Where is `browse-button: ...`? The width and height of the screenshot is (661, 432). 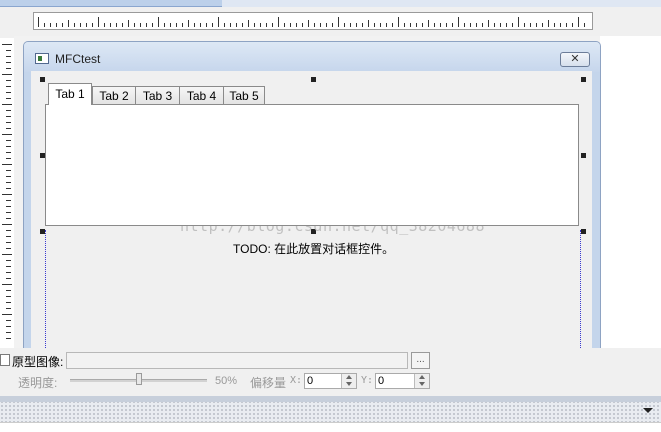 browse-button: ... is located at coordinates (420, 360).